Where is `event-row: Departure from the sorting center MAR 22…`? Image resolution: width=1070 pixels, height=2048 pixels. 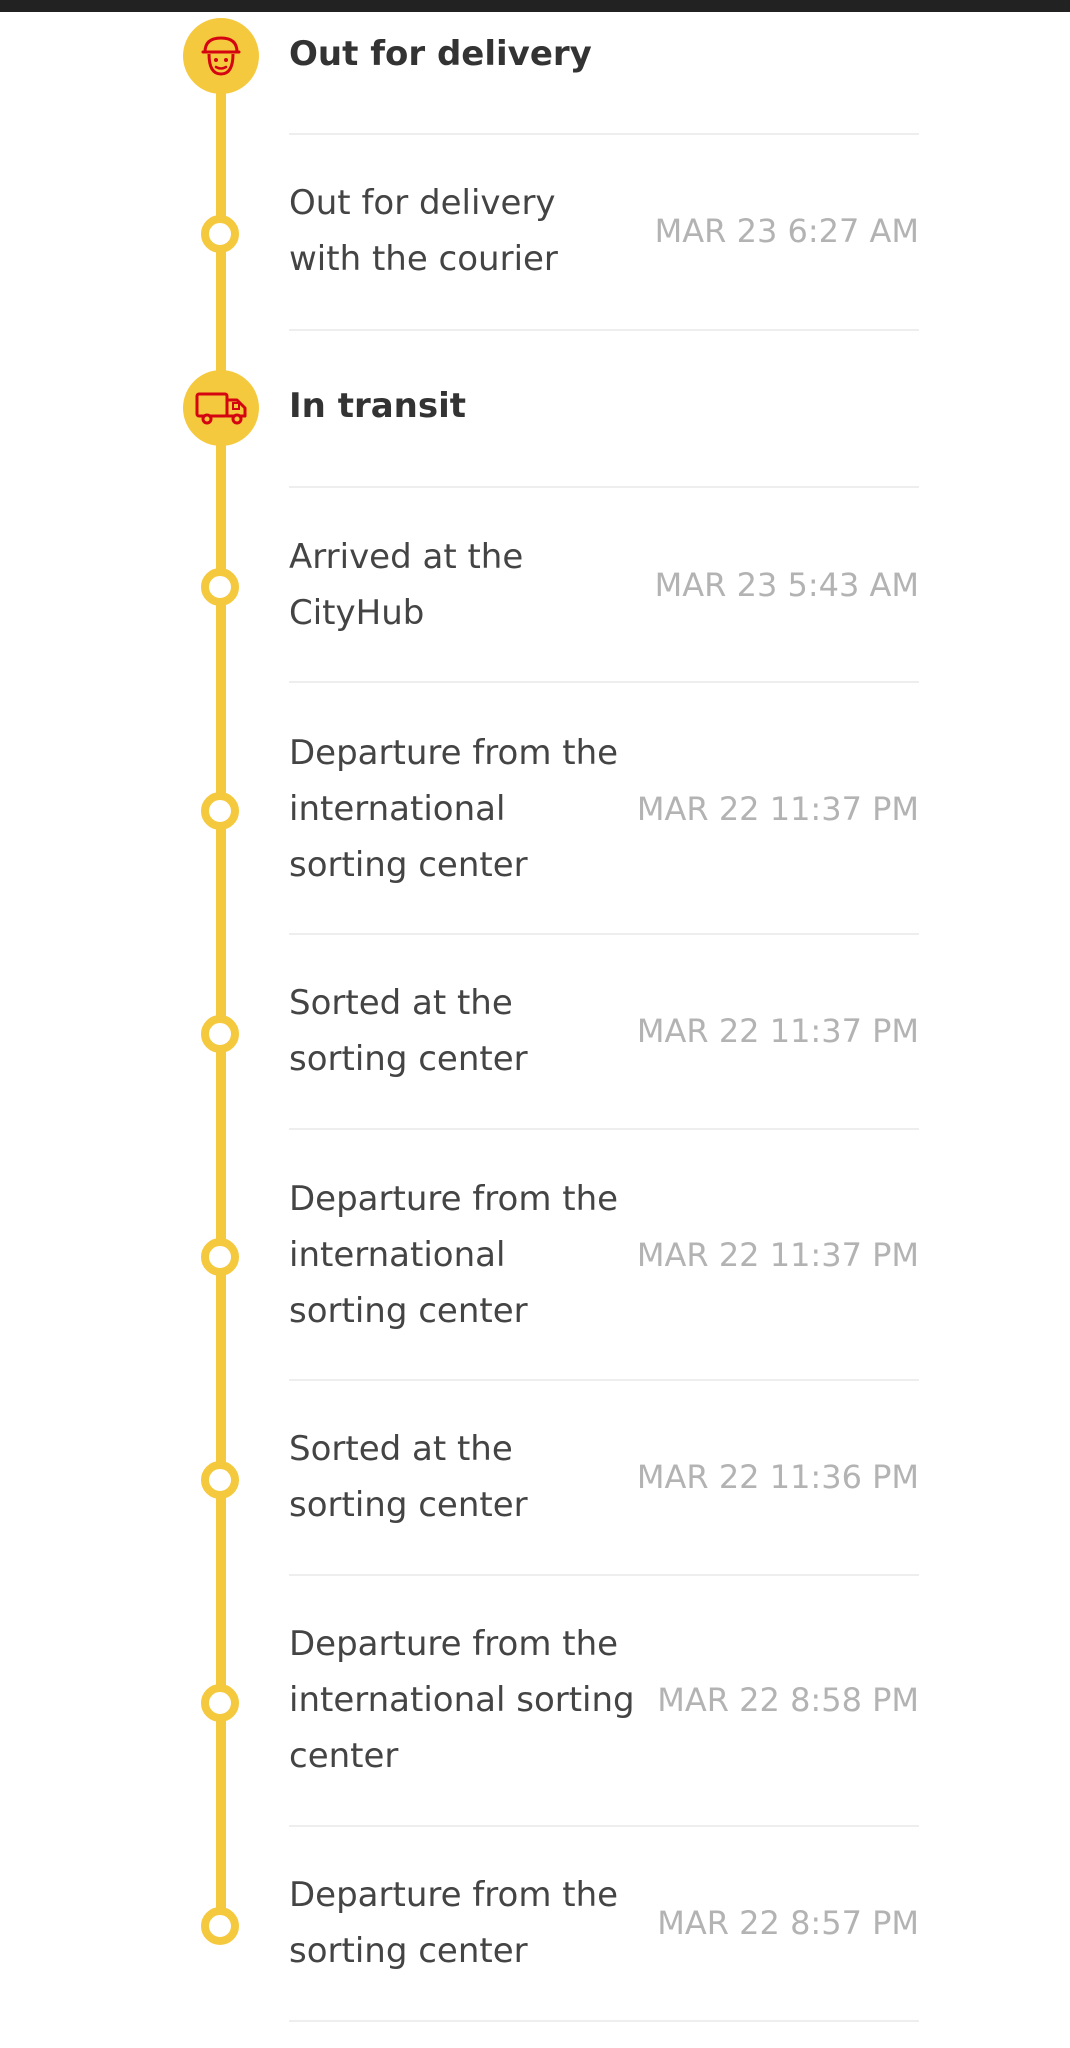 event-row: Departure from the sorting center MAR 22… is located at coordinates (604, 1923).